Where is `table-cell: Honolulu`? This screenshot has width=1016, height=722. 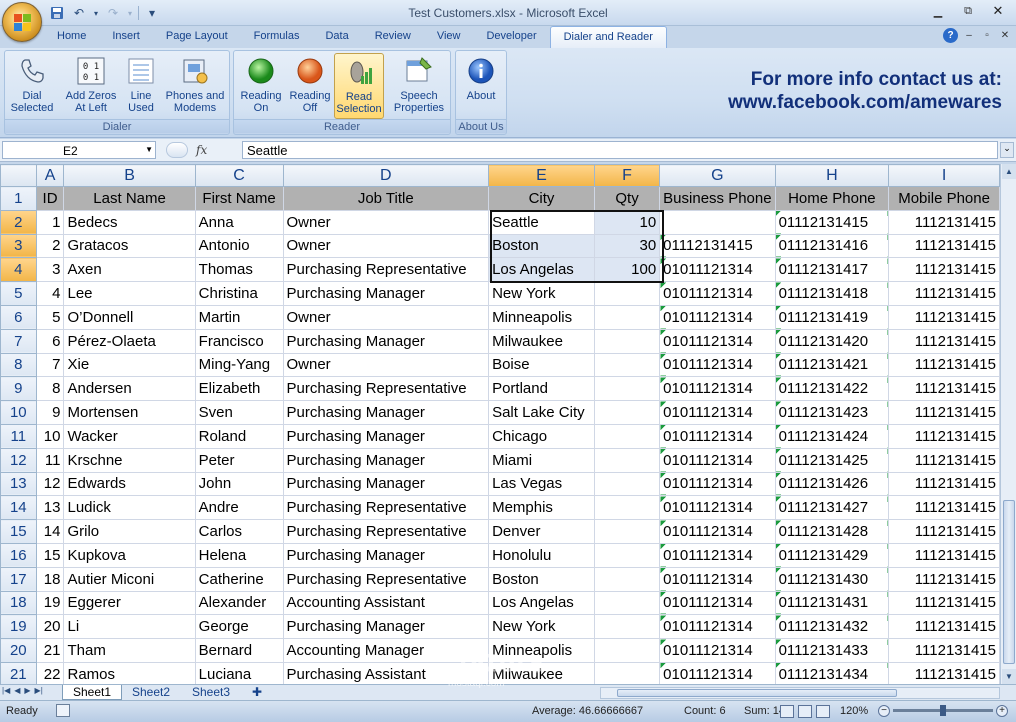 table-cell: Honolulu is located at coordinates (541, 555).